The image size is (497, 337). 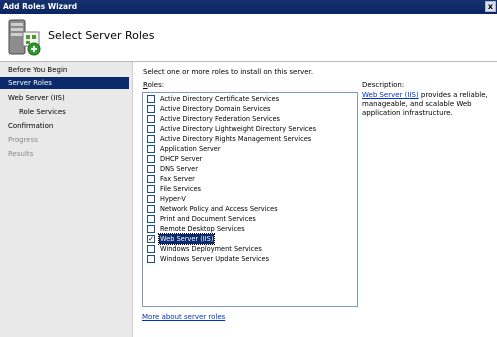 I want to click on roles-label: Roles:, so click(x=153, y=85).